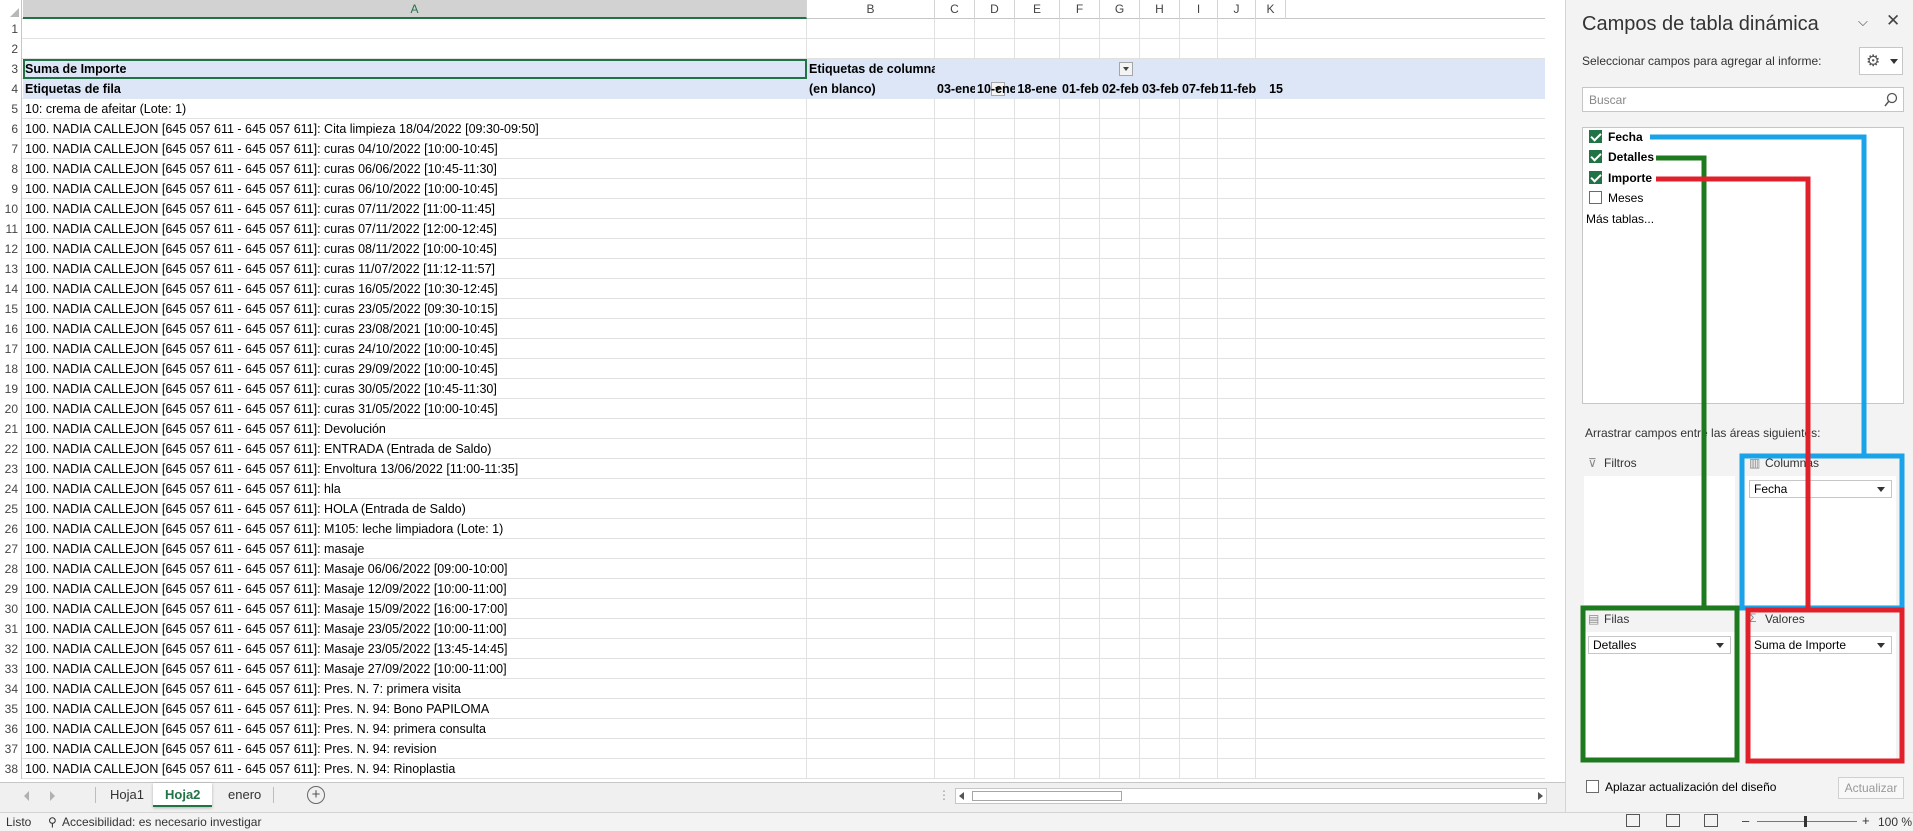  I want to click on zoom-slider, so click(1807, 821).